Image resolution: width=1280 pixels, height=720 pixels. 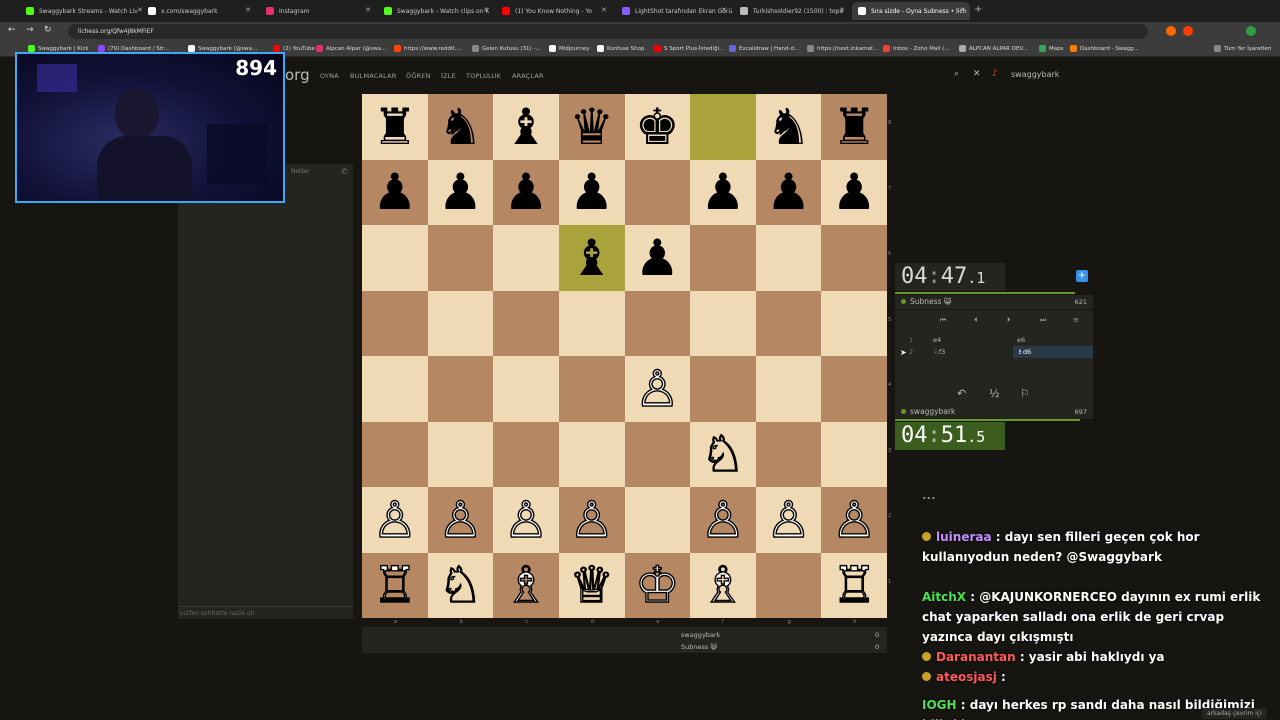 I want to click on chess-piece: ♔, so click(x=657, y=585).